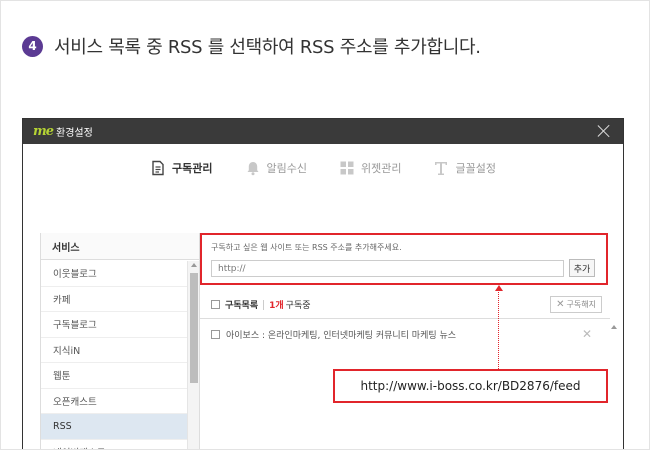 The image size is (650, 450). Describe the element at coordinates (604, 131) in the screenshot. I see `close-icon` at that location.